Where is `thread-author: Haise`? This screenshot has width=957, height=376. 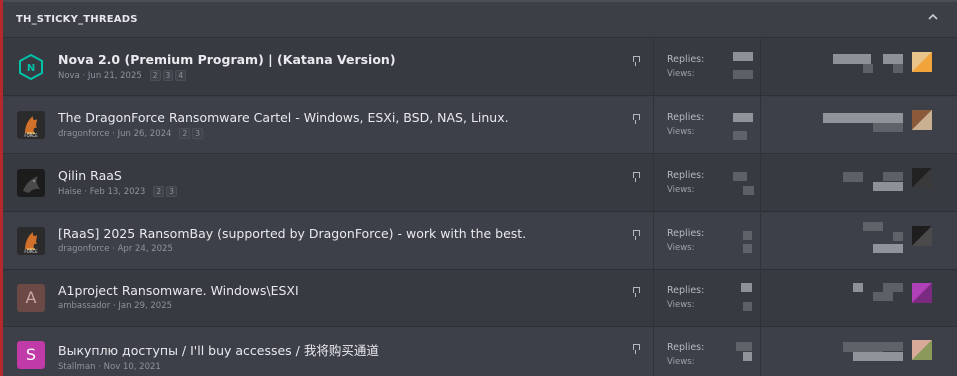
thread-author: Haise is located at coordinates (70, 192).